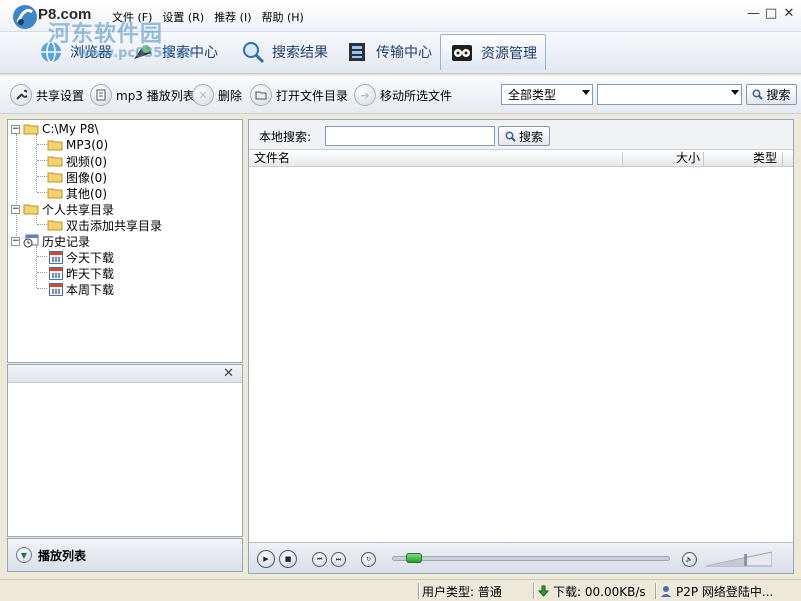  Describe the element at coordinates (86, 193) in the screenshot. I see `tree-item-label: 其他(0)` at that location.